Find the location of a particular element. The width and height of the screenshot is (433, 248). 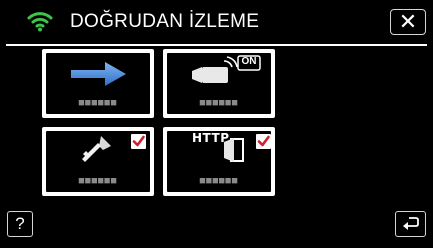

close-button: ✕ is located at coordinates (408, 22).